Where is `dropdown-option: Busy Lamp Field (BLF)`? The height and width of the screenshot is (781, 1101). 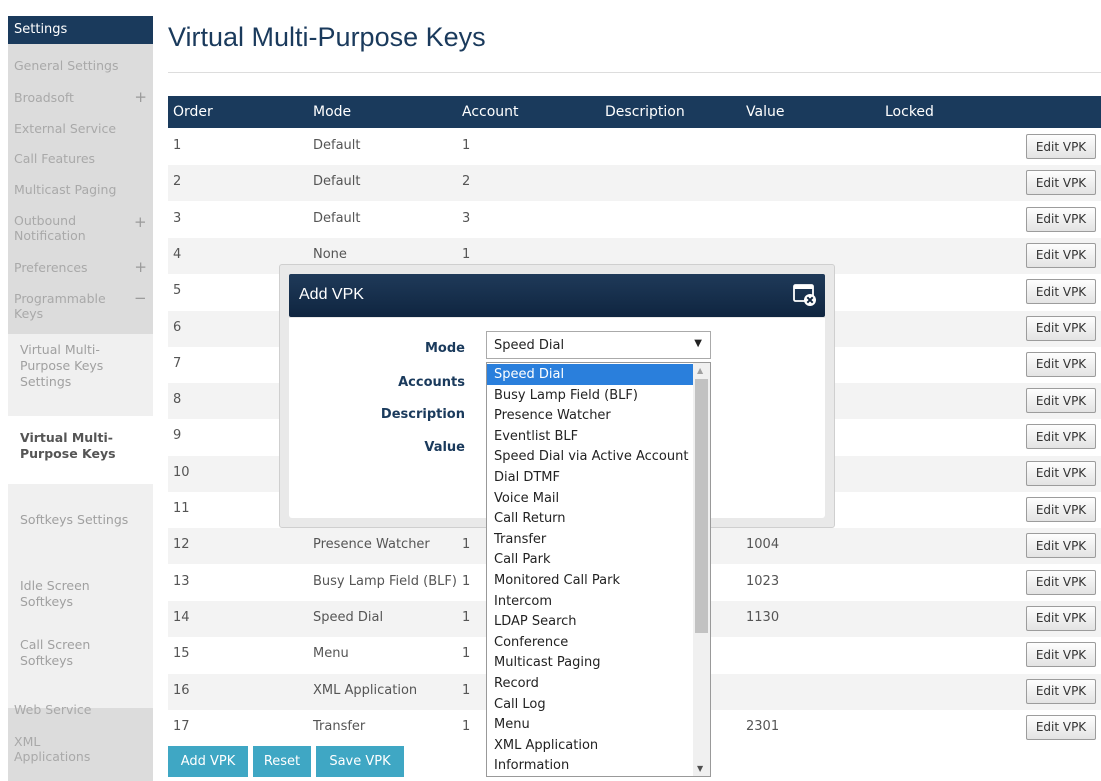 dropdown-option: Busy Lamp Field (BLF) is located at coordinates (590, 395).